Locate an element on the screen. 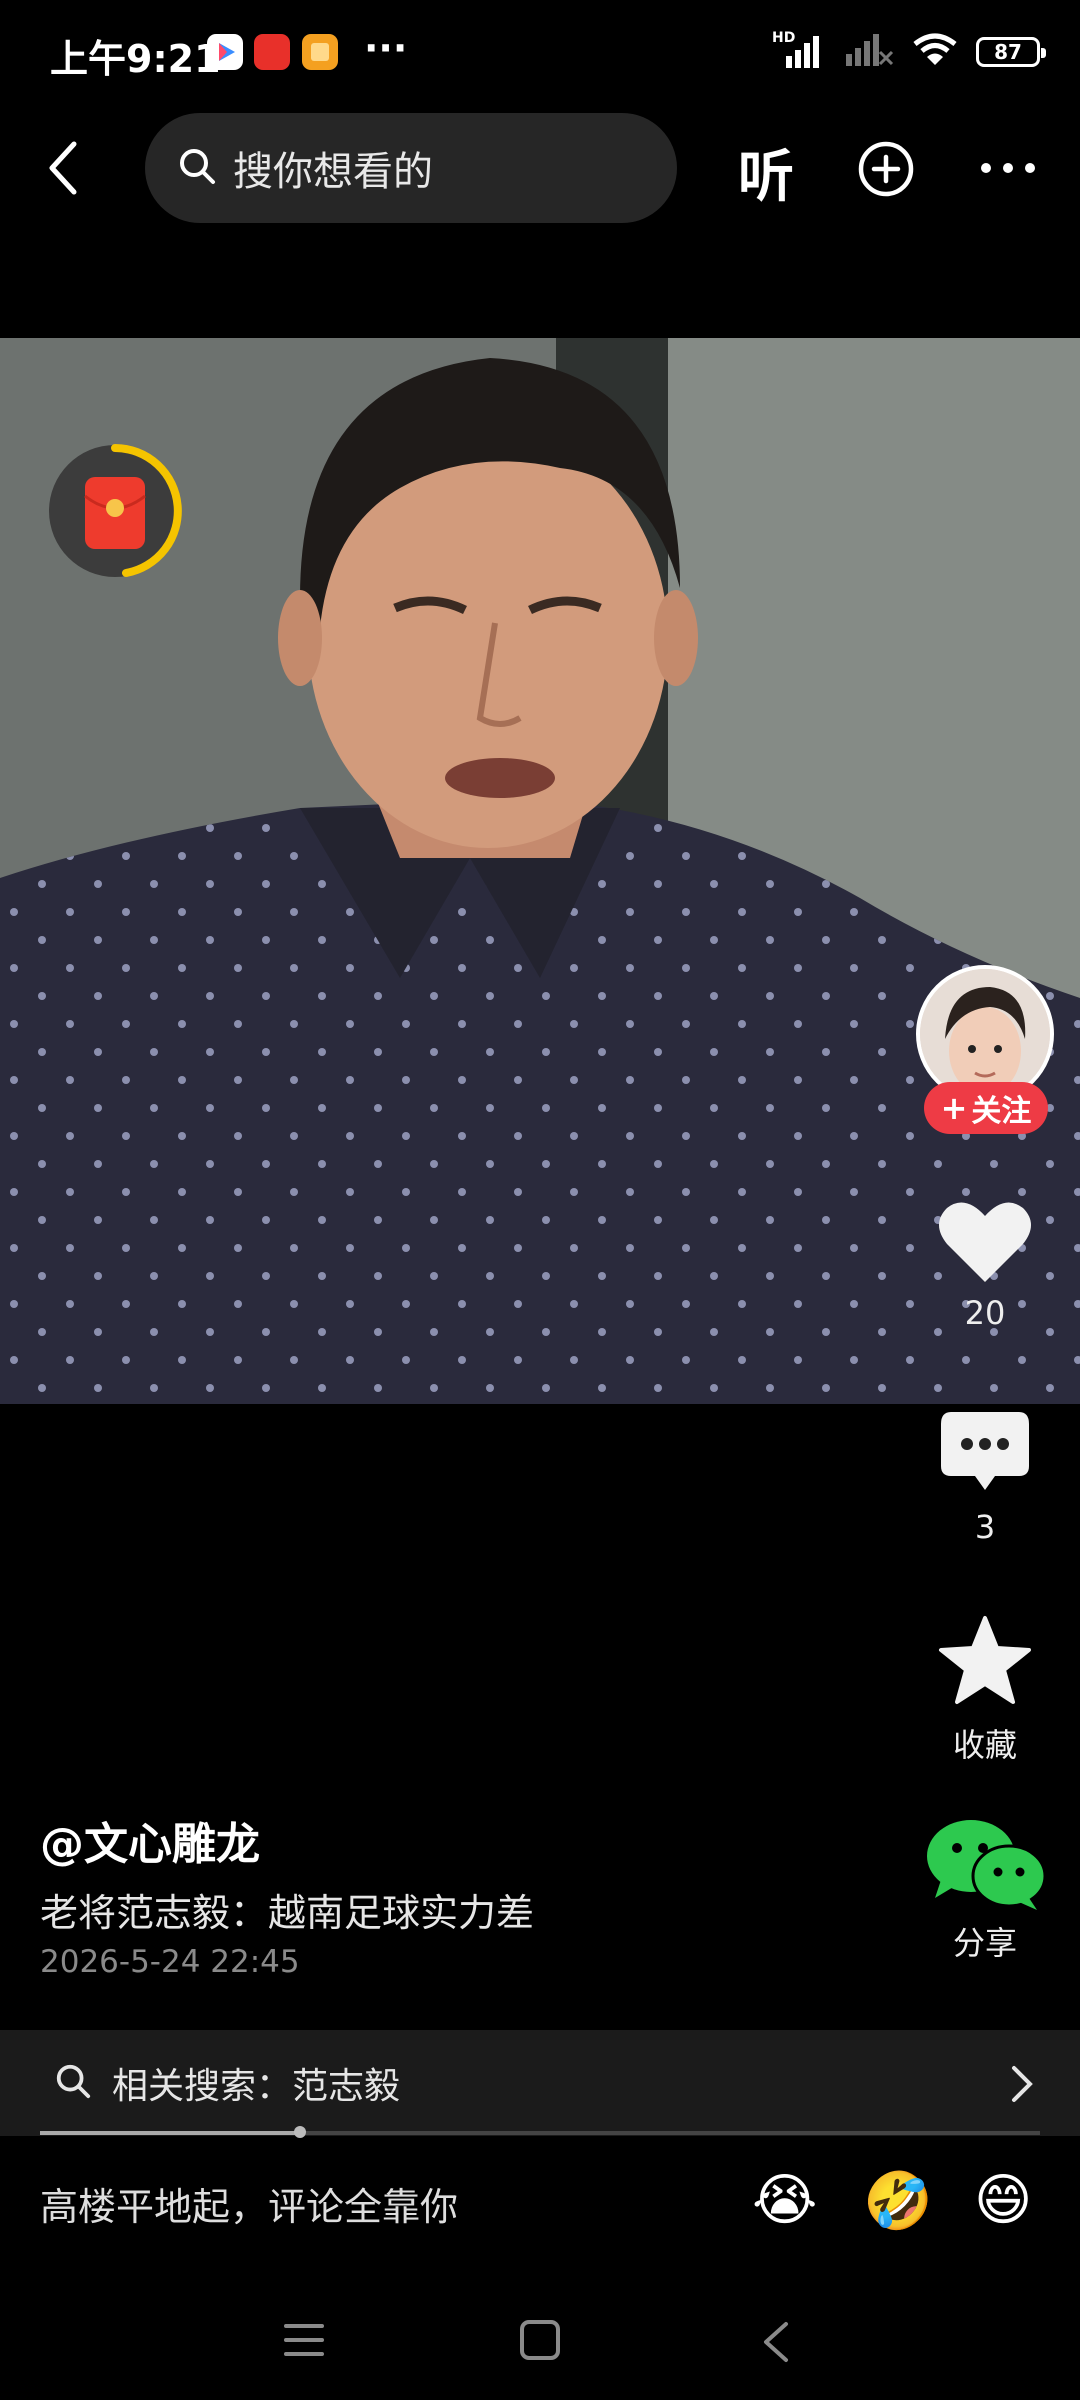 The height and width of the screenshot is (2400, 1080). laughing-emoji-button: 🤣 is located at coordinates (898, 2201).